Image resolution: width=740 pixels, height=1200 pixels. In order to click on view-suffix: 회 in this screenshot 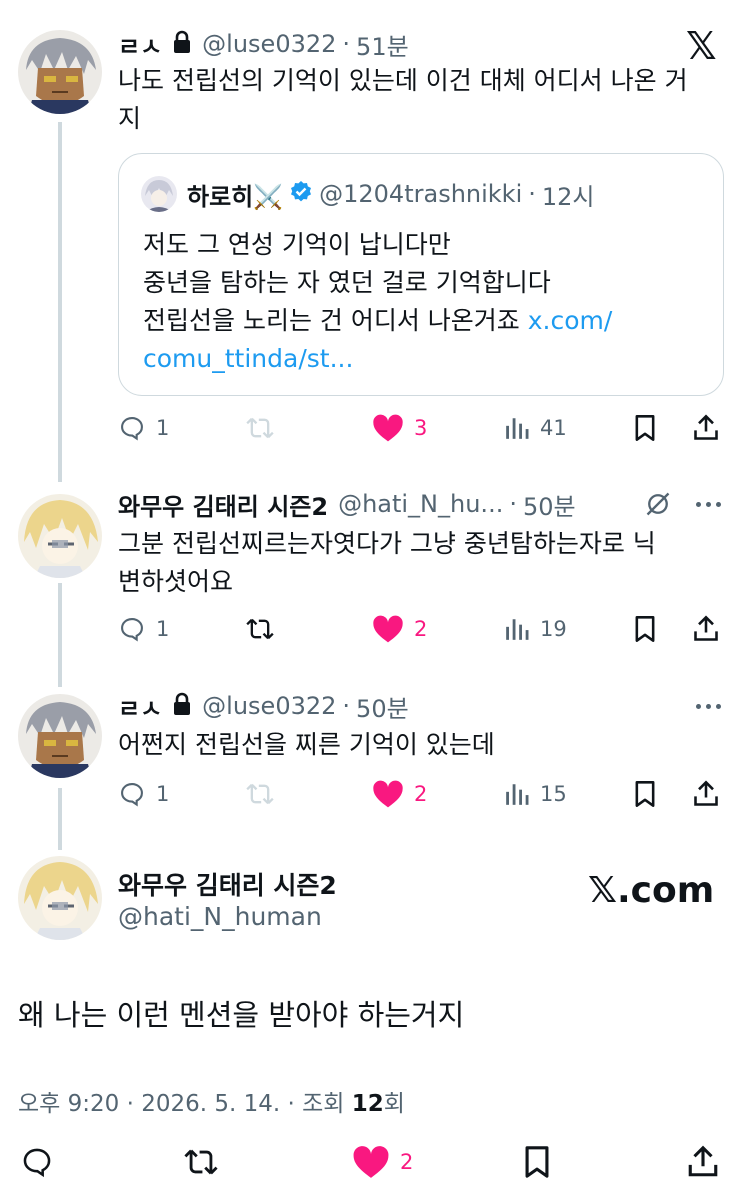, I will do `click(394, 1104)`.